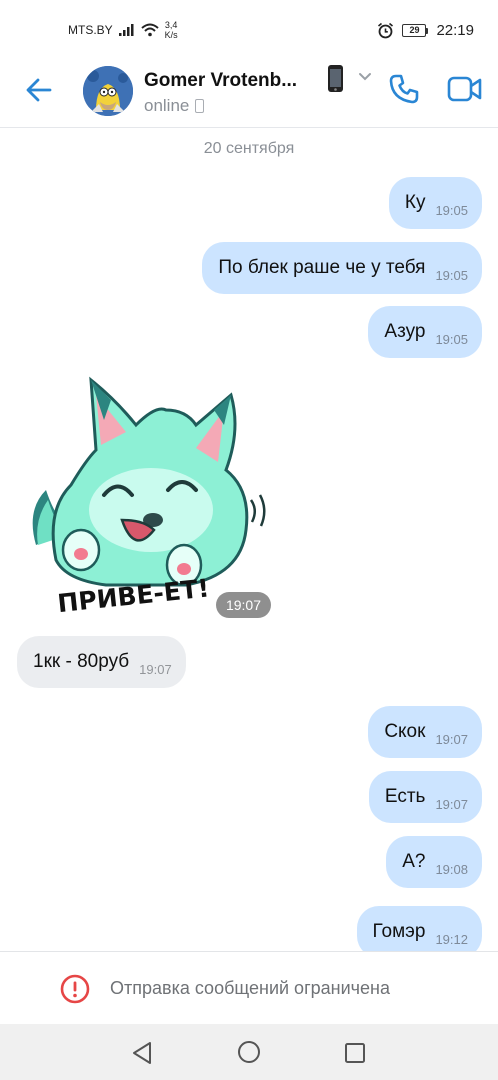 Image resolution: width=498 pixels, height=1080 pixels. I want to click on message-text: Ку, so click(415, 202).